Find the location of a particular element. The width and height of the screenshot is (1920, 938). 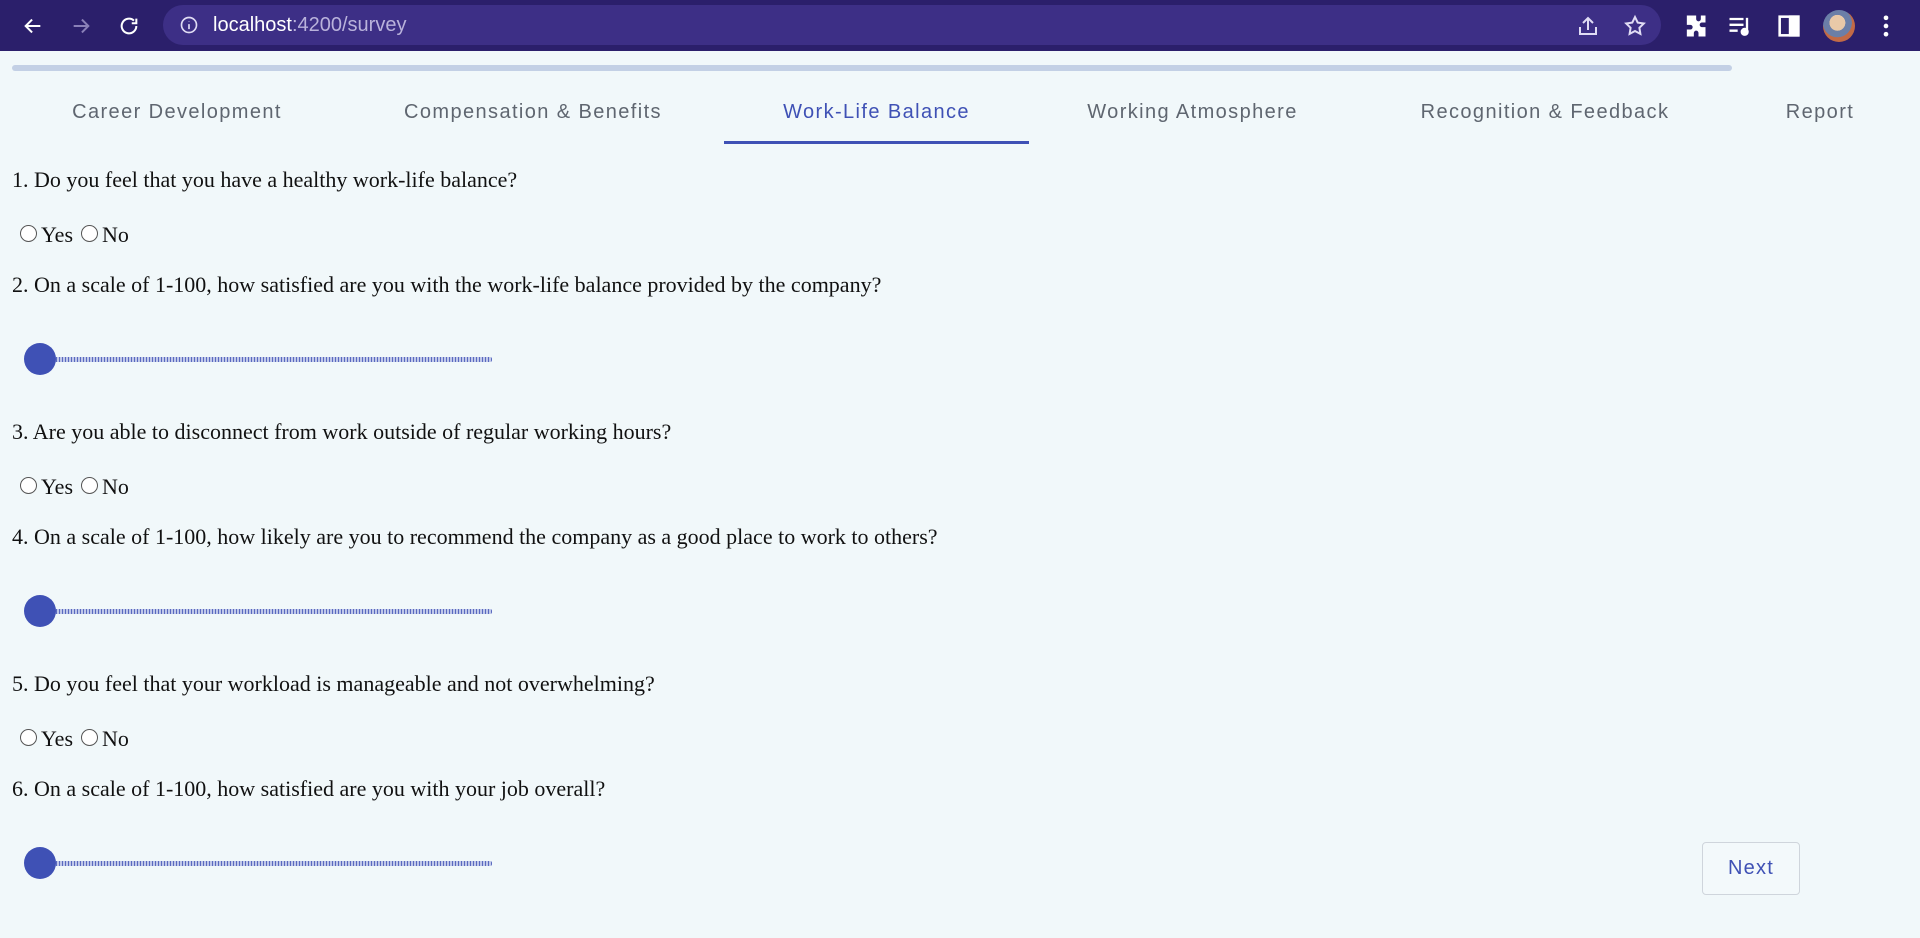

question-6-slider-track is located at coordinates (259, 863).